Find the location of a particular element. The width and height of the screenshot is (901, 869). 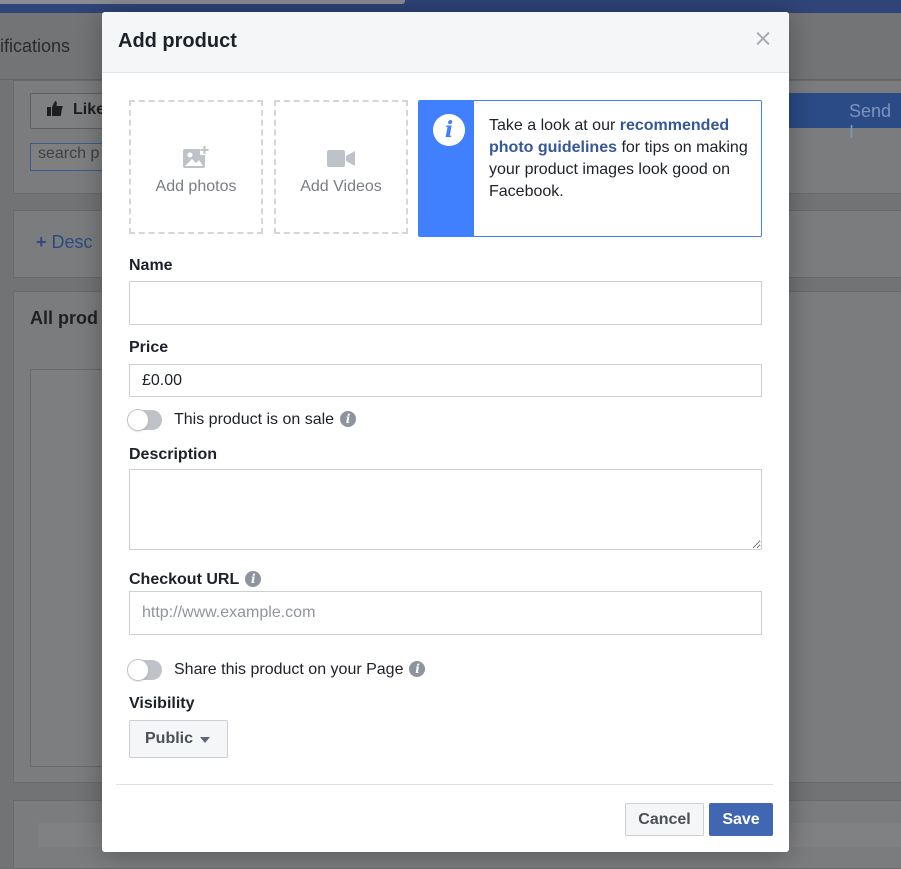

describe-link: + Desc is located at coordinates (64, 242).